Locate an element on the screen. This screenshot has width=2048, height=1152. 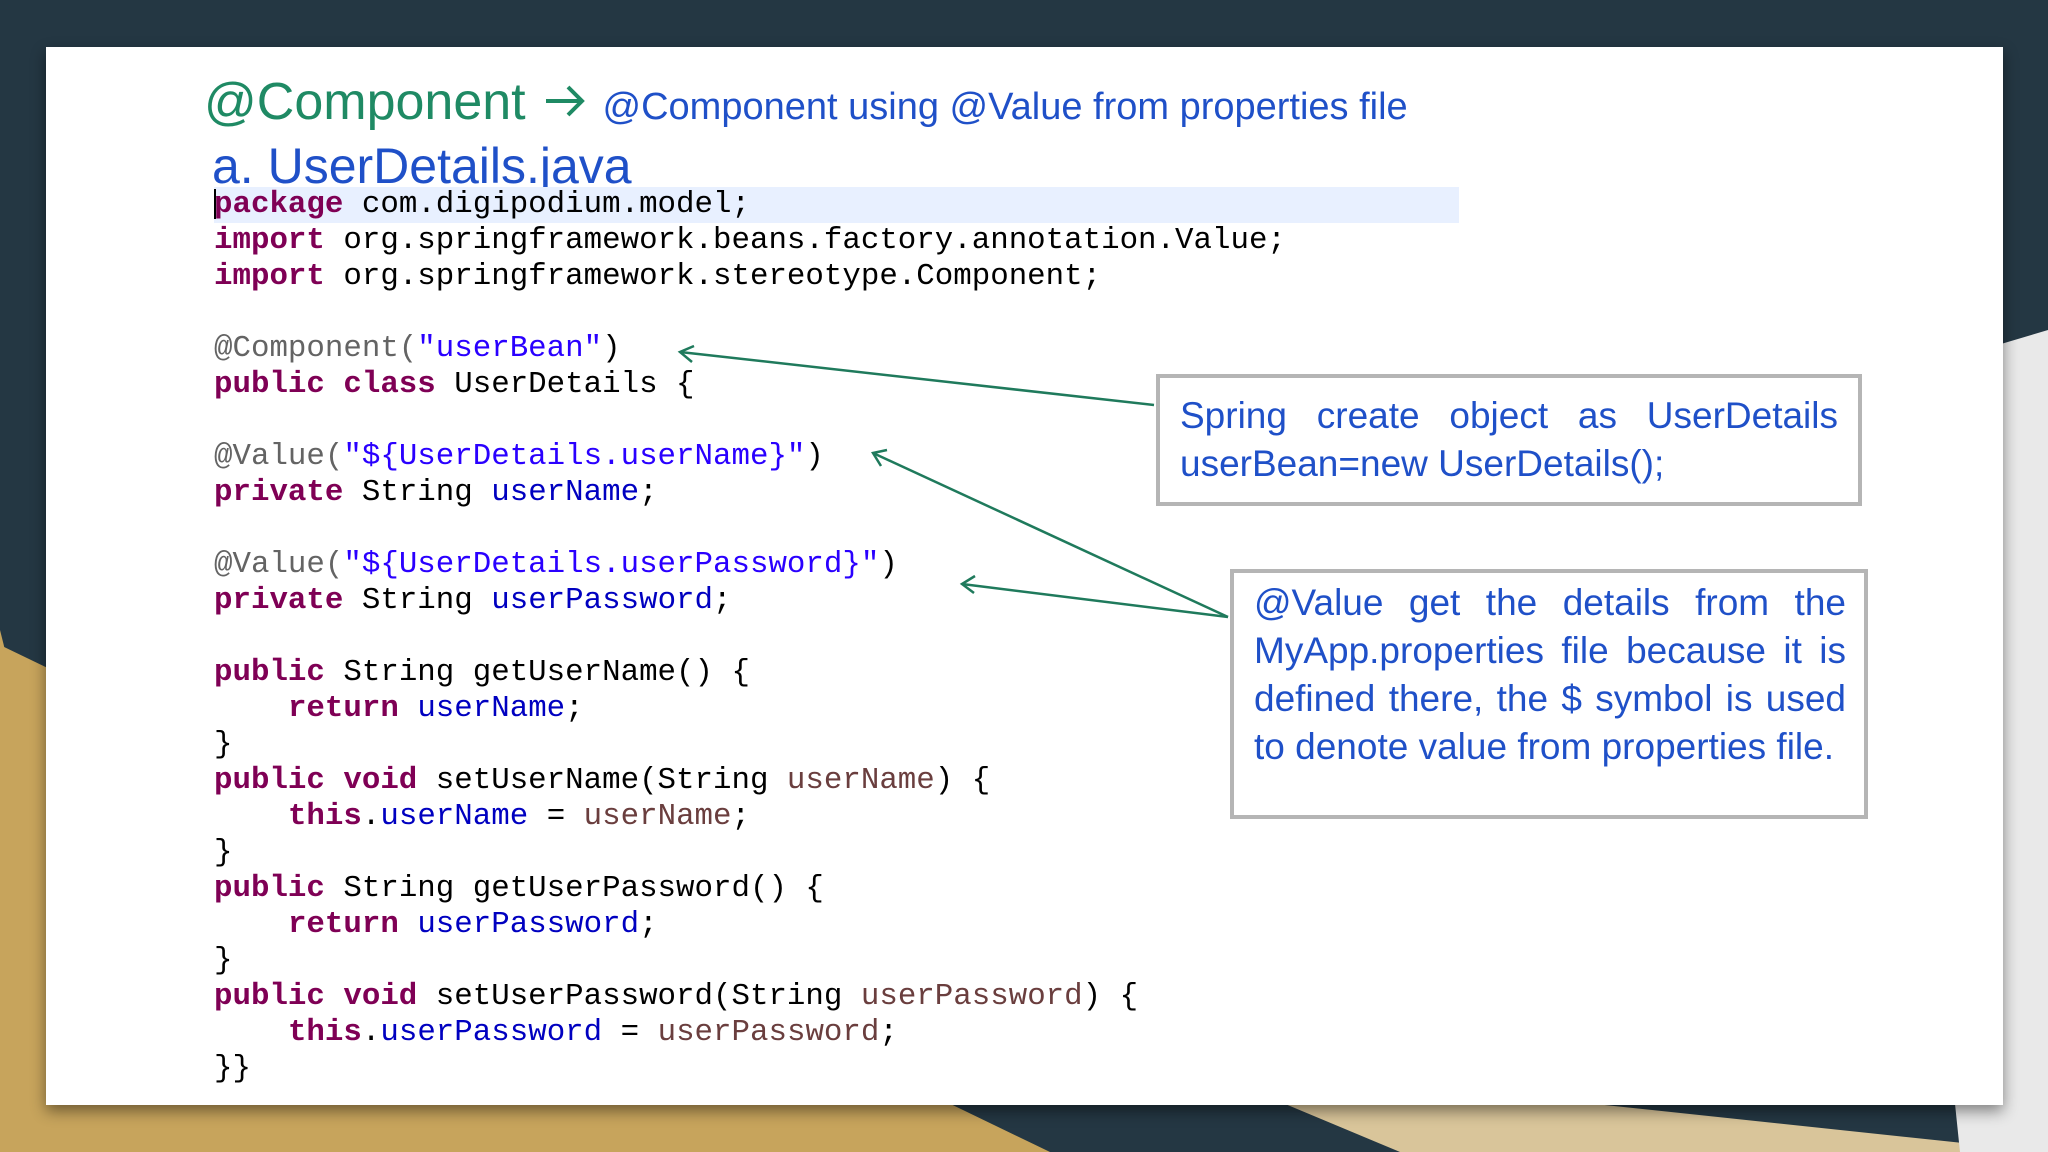
callout-line: userBean=new UserDetails(); is located at coordinates (1422, 463).